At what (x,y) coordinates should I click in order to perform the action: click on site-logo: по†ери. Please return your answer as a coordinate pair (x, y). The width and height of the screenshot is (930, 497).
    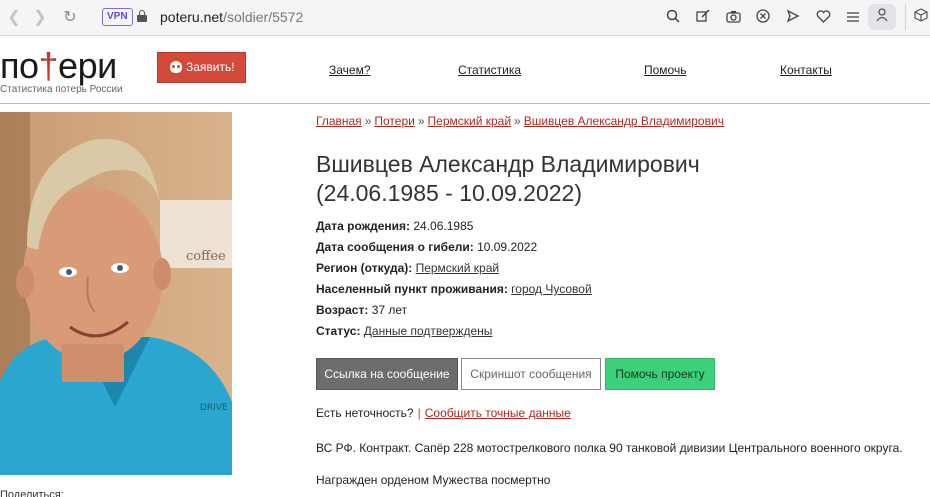
    Looking at the image, I should click on (58, 66).